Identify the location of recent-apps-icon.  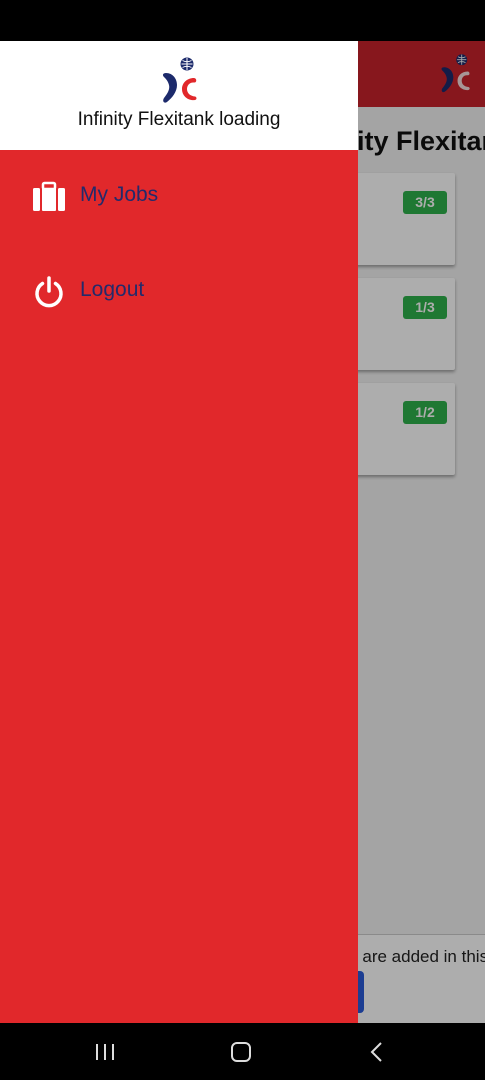
(105, 1052).